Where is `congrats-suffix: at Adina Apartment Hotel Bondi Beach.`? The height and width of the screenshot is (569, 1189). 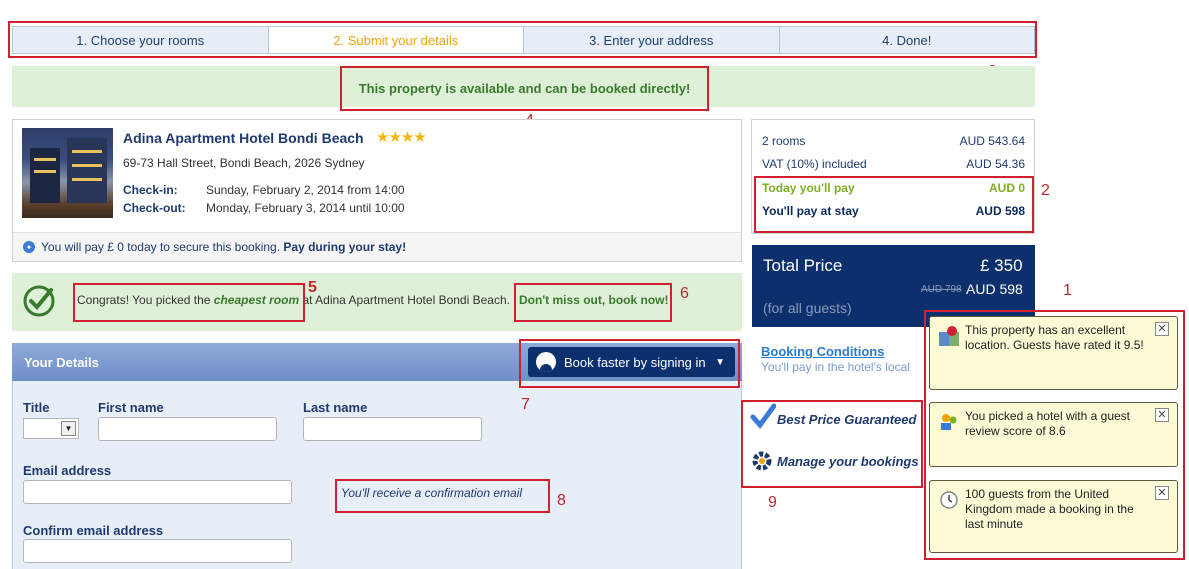
congrats-suffix: at Adina Apartment Hotel Bondi Beach. is located at coordinates (406, 300).